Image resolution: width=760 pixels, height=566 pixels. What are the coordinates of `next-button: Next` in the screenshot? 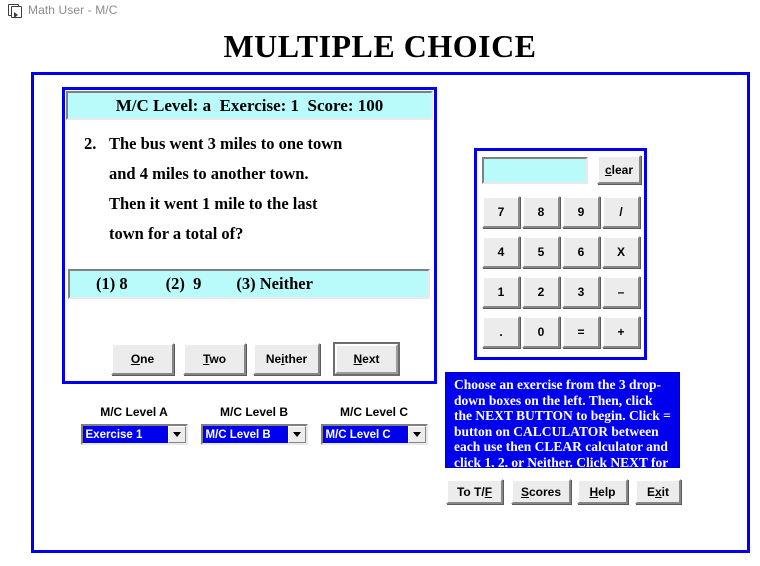 It's located at (366, 359).